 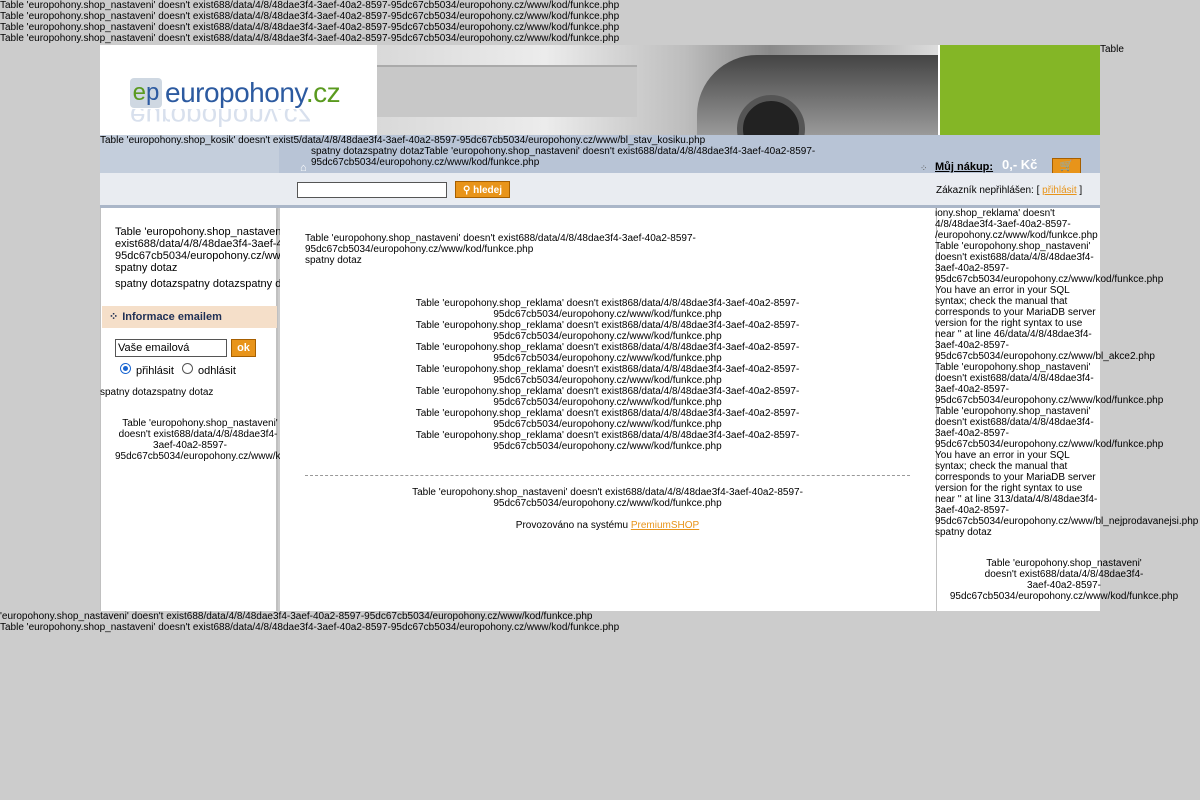 I want to click on header-banner: ep europohony.cz europohony.cz, so click(x=600, y=104).